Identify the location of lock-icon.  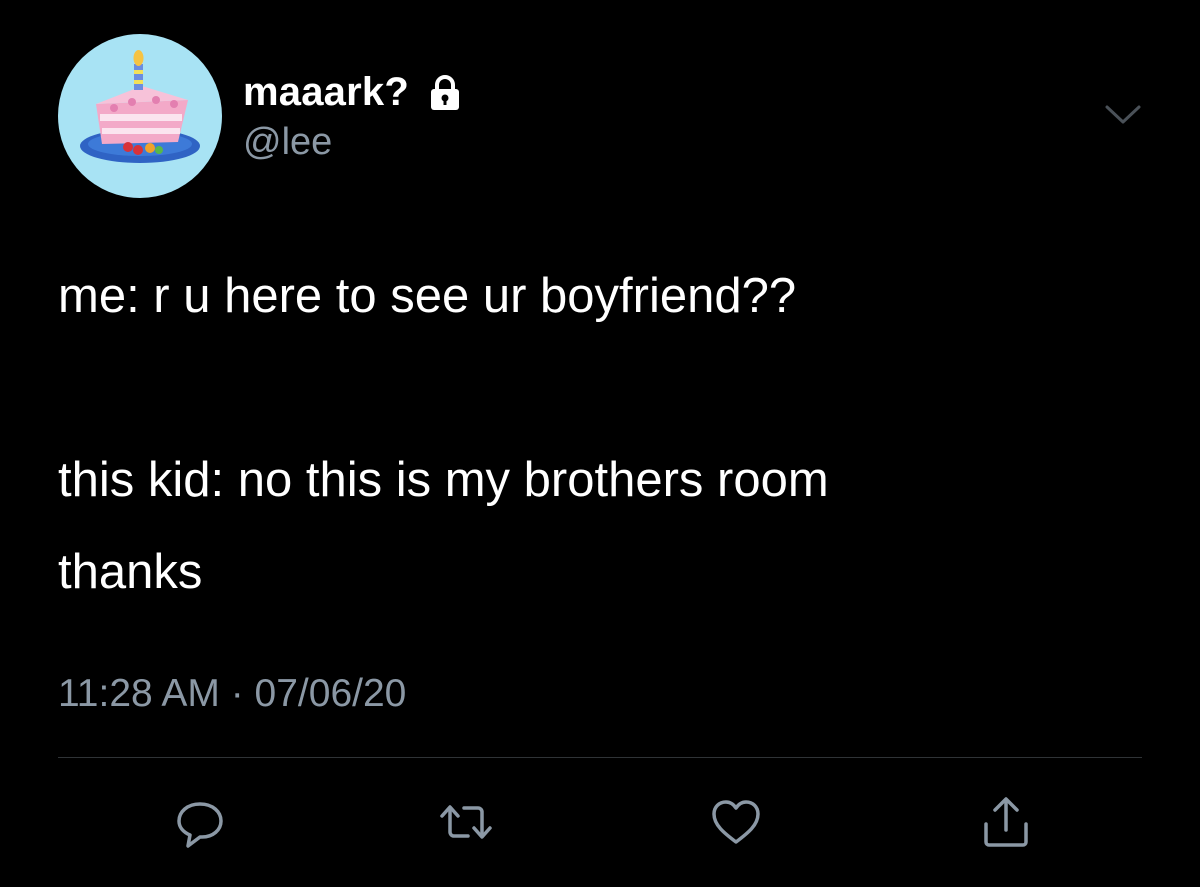
(445, 92).